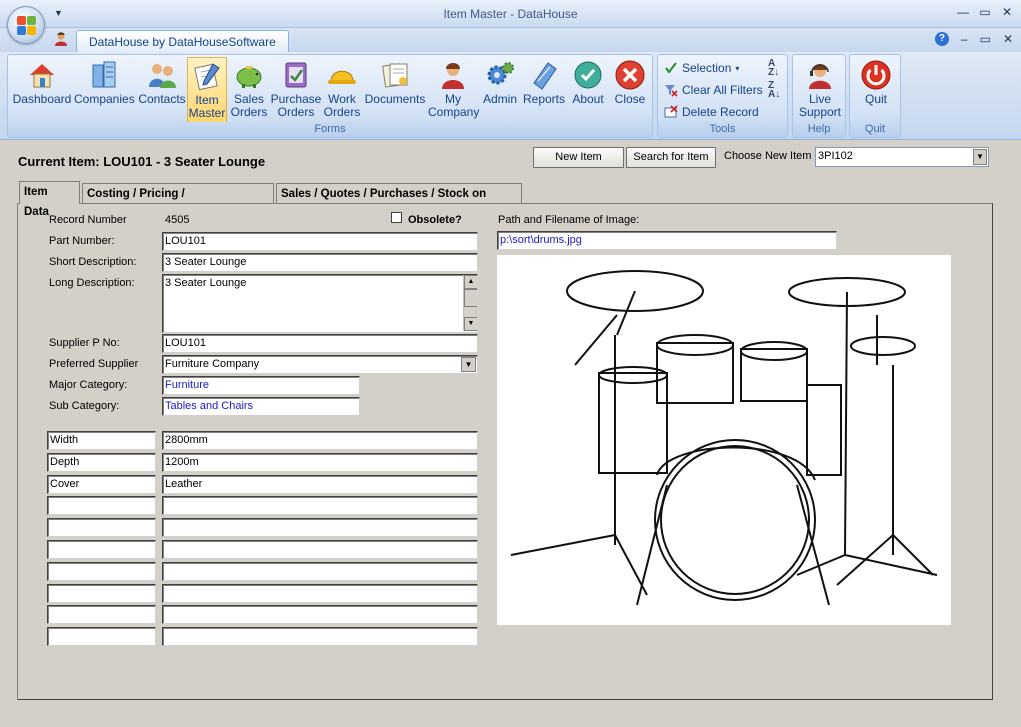 This screenshot has width=1021, height=727. Describe the element at coordinates (178, 201) in the screenshot. I see `tab-costing: Costing / Pricing / Documentation` at that location.